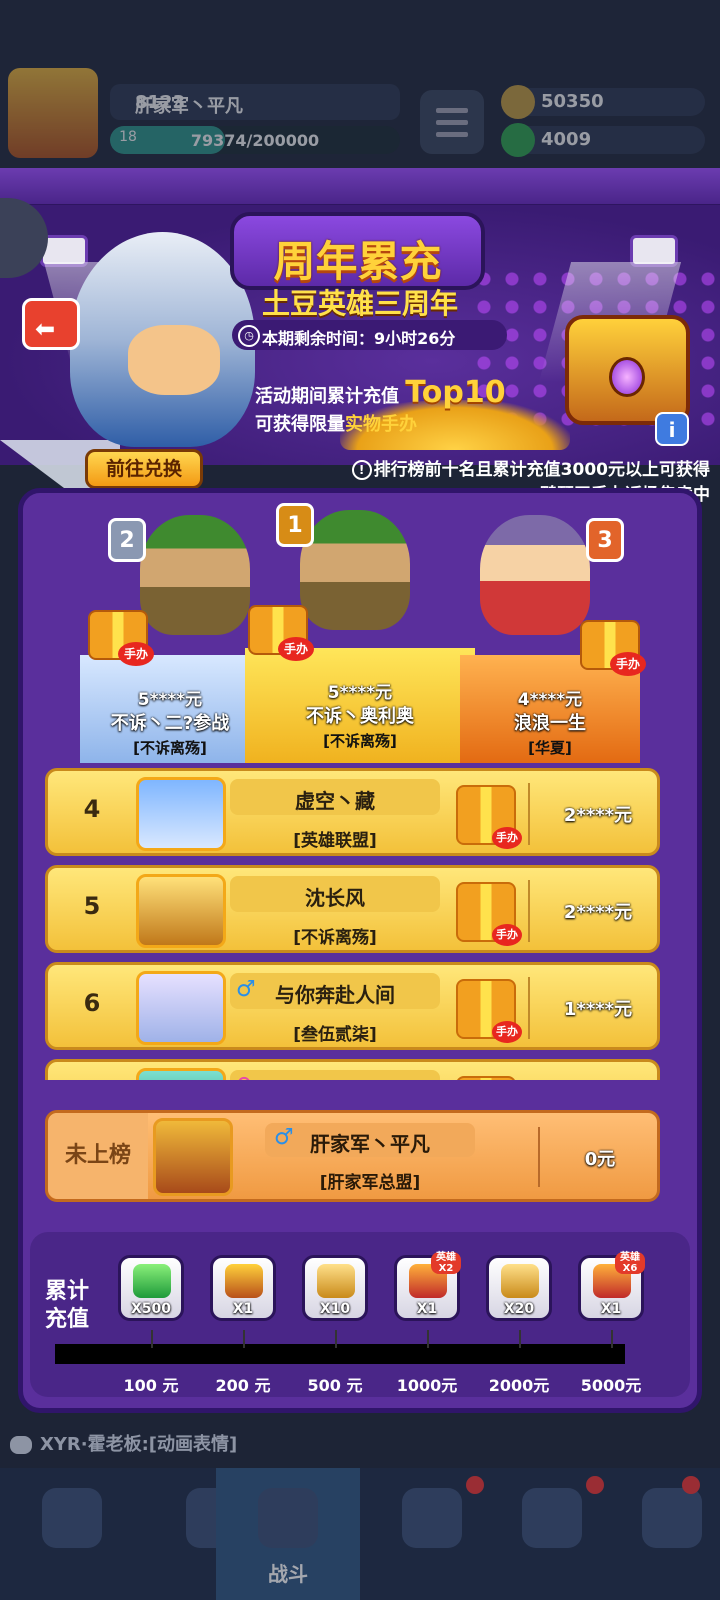  Describe the element at coordinates (335, 1309) in the screenshot. I see `reward-quantity: X10` at that location.